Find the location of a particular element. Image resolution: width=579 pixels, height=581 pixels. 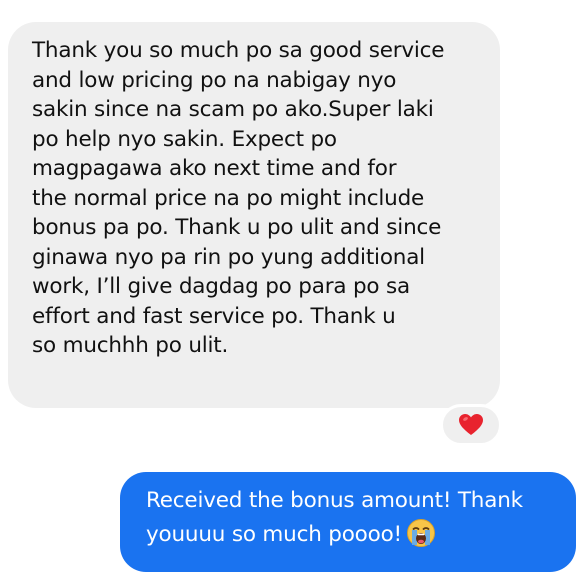

loudly-crying-face-icon is located at coordinates (421, 535).